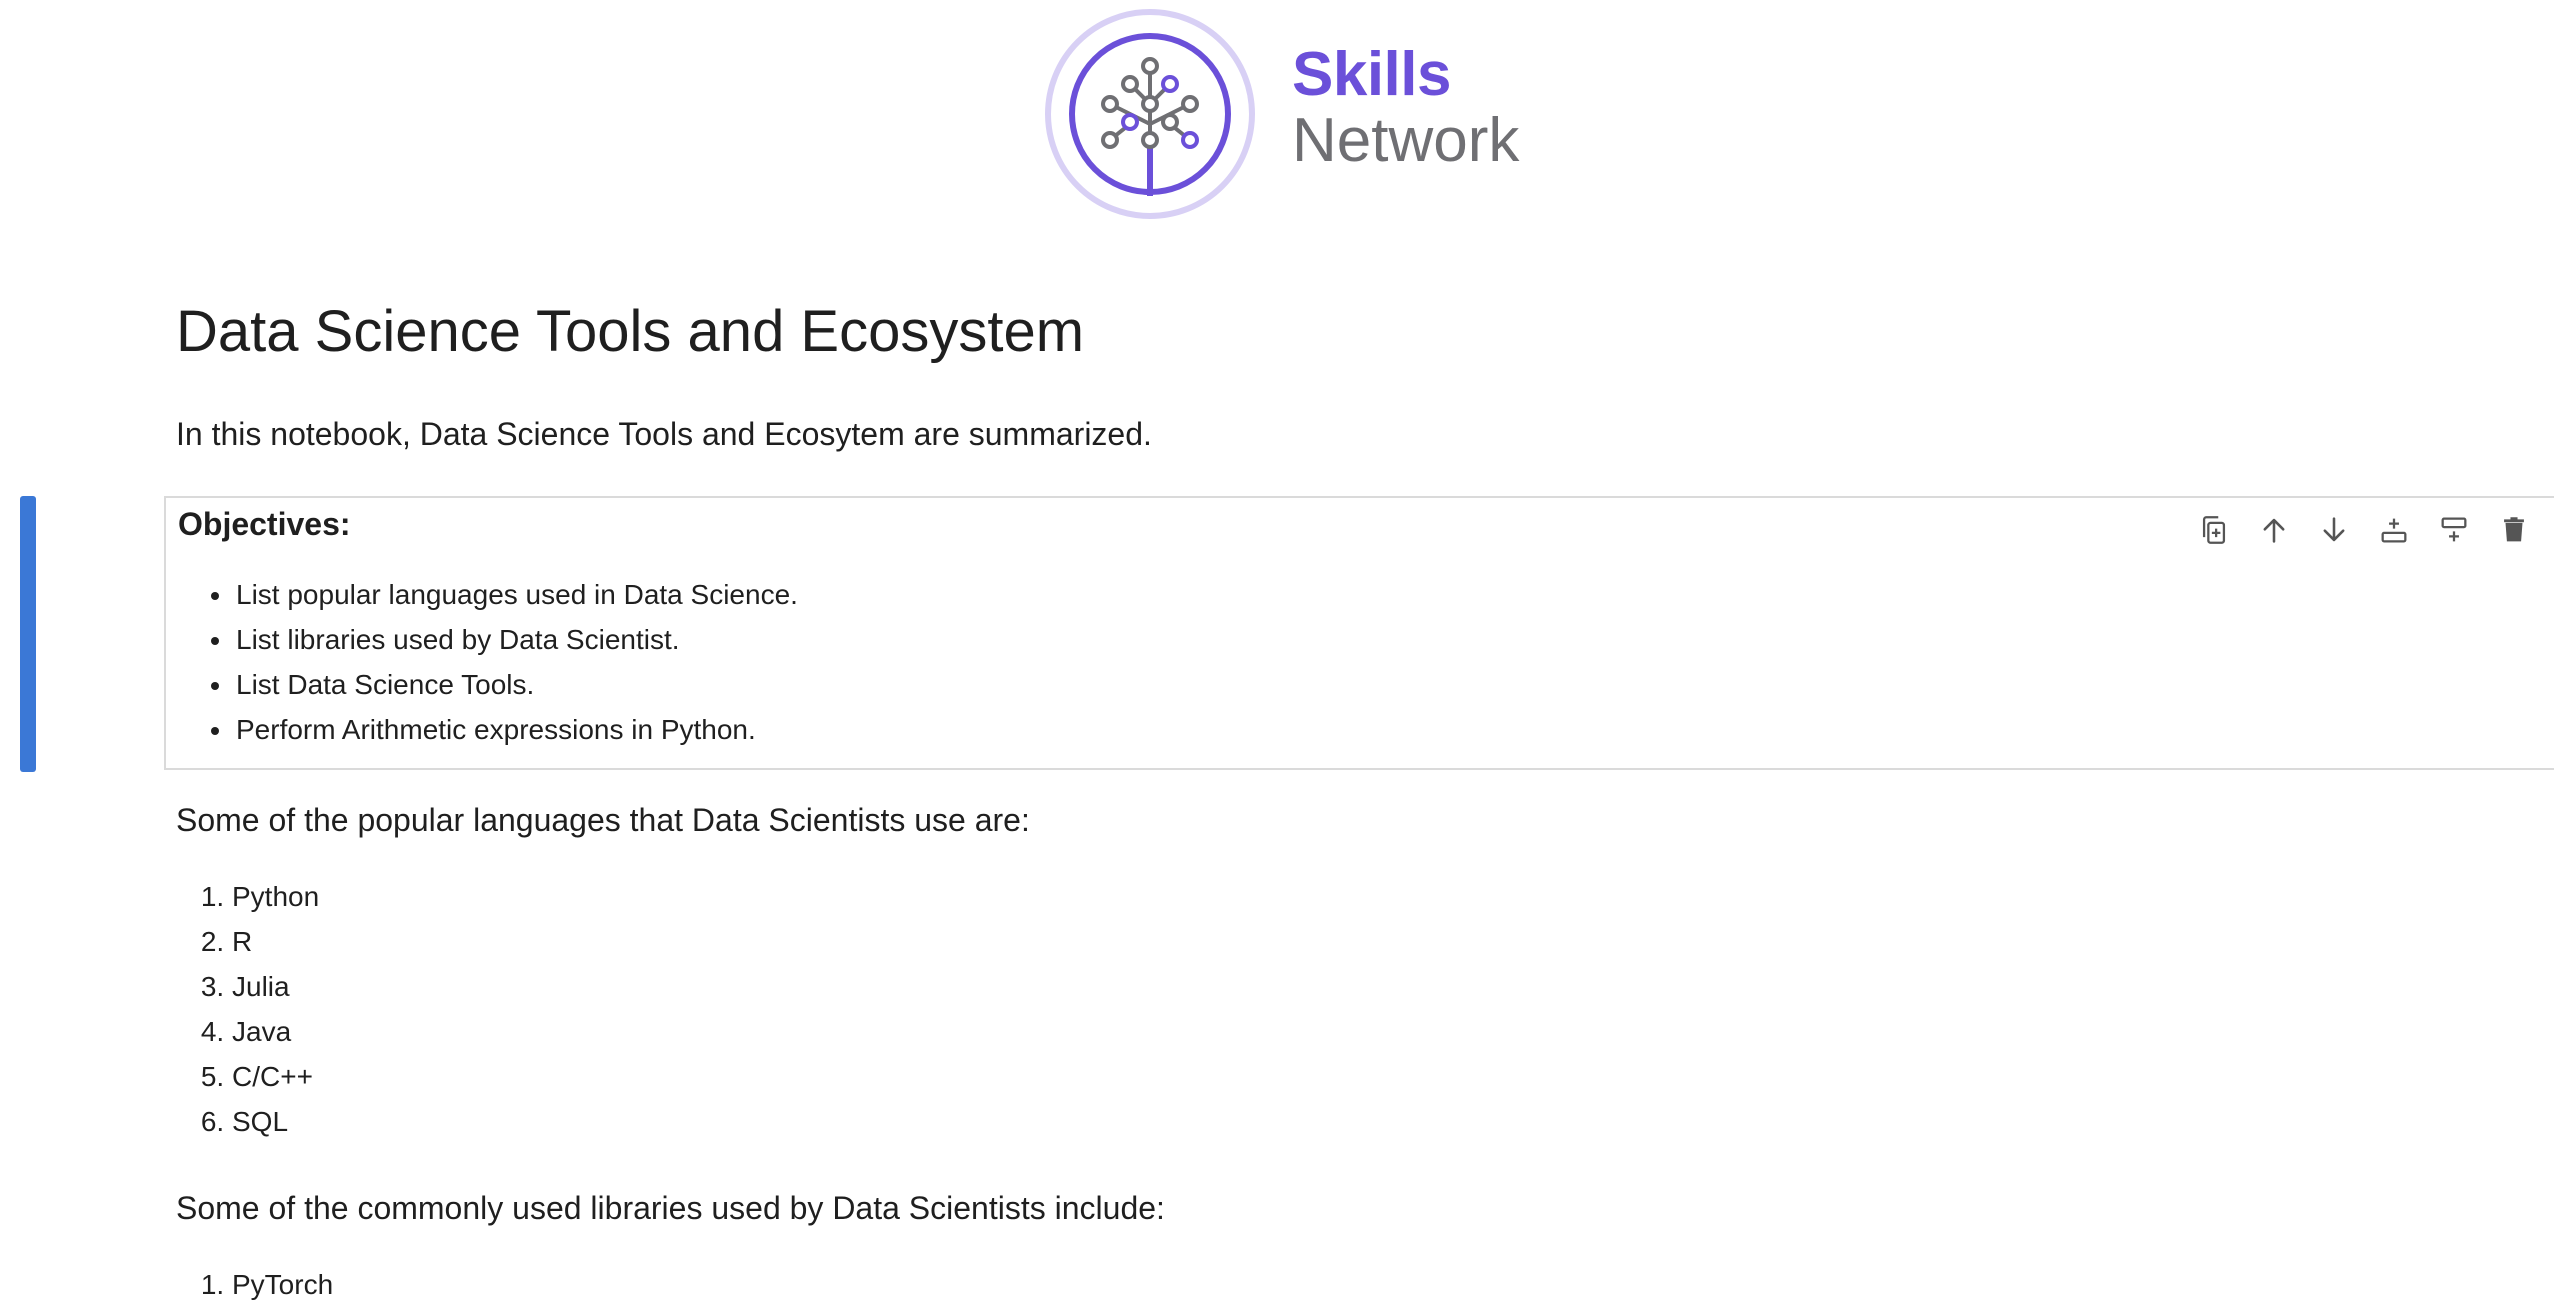 The width and height of the screenshot is (2554, 1300). What do you see at coordinates (28, 634) in the screenshot?
I see `active-cell-indicator` at bounding box center [28, 634].